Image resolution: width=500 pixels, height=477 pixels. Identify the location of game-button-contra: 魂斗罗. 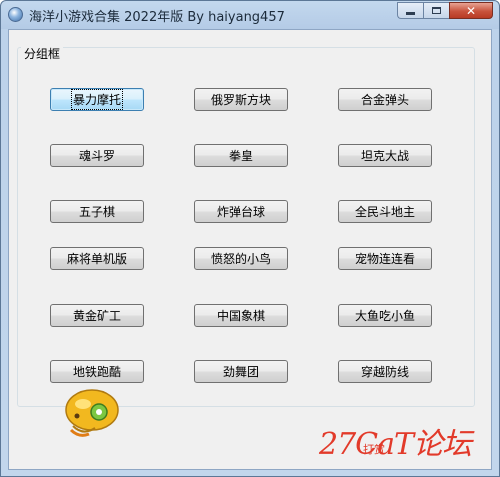
(97, 155).